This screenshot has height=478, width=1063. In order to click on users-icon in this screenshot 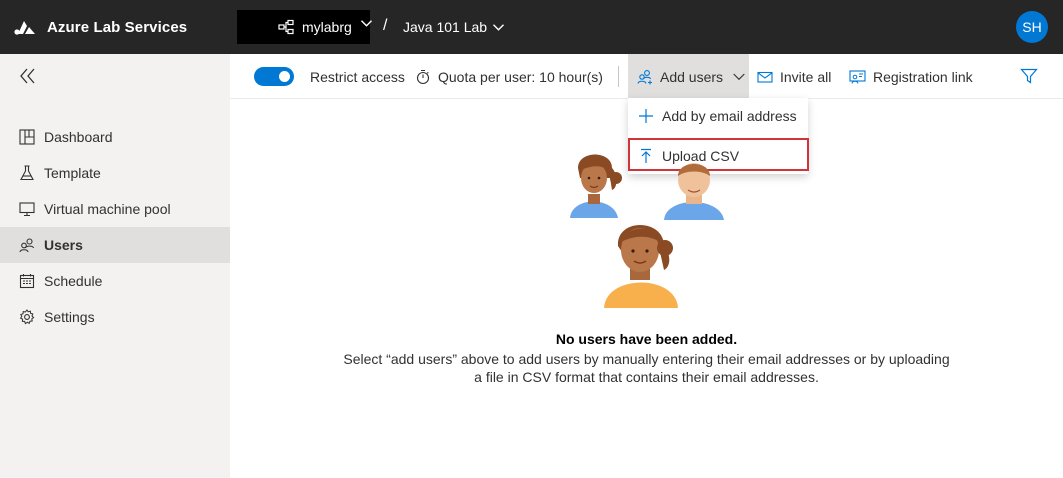, I will do `click(27, 245)`.